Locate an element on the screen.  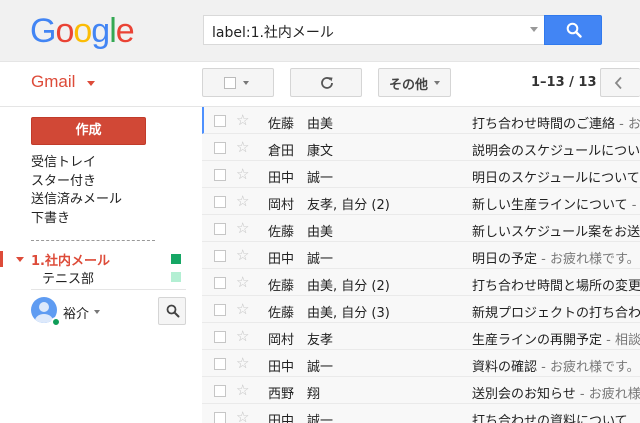
mail-sender: 倉田 康文 is located at coordinates (301, 151).